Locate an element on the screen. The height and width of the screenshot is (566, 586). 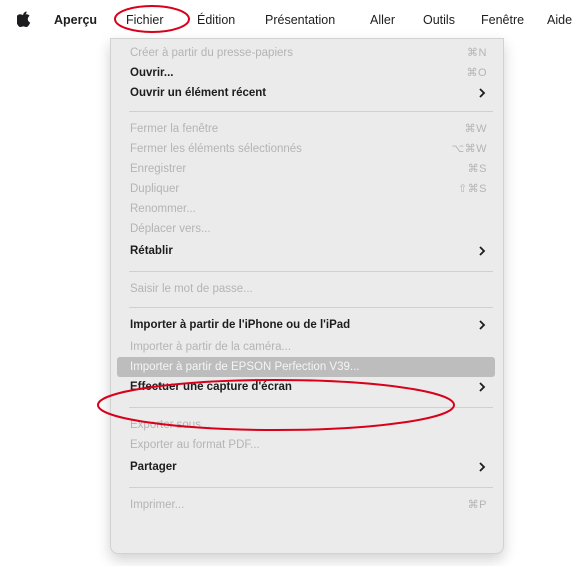
menu-item-shortcut: ⌘O is located at coordinates (476, 73).